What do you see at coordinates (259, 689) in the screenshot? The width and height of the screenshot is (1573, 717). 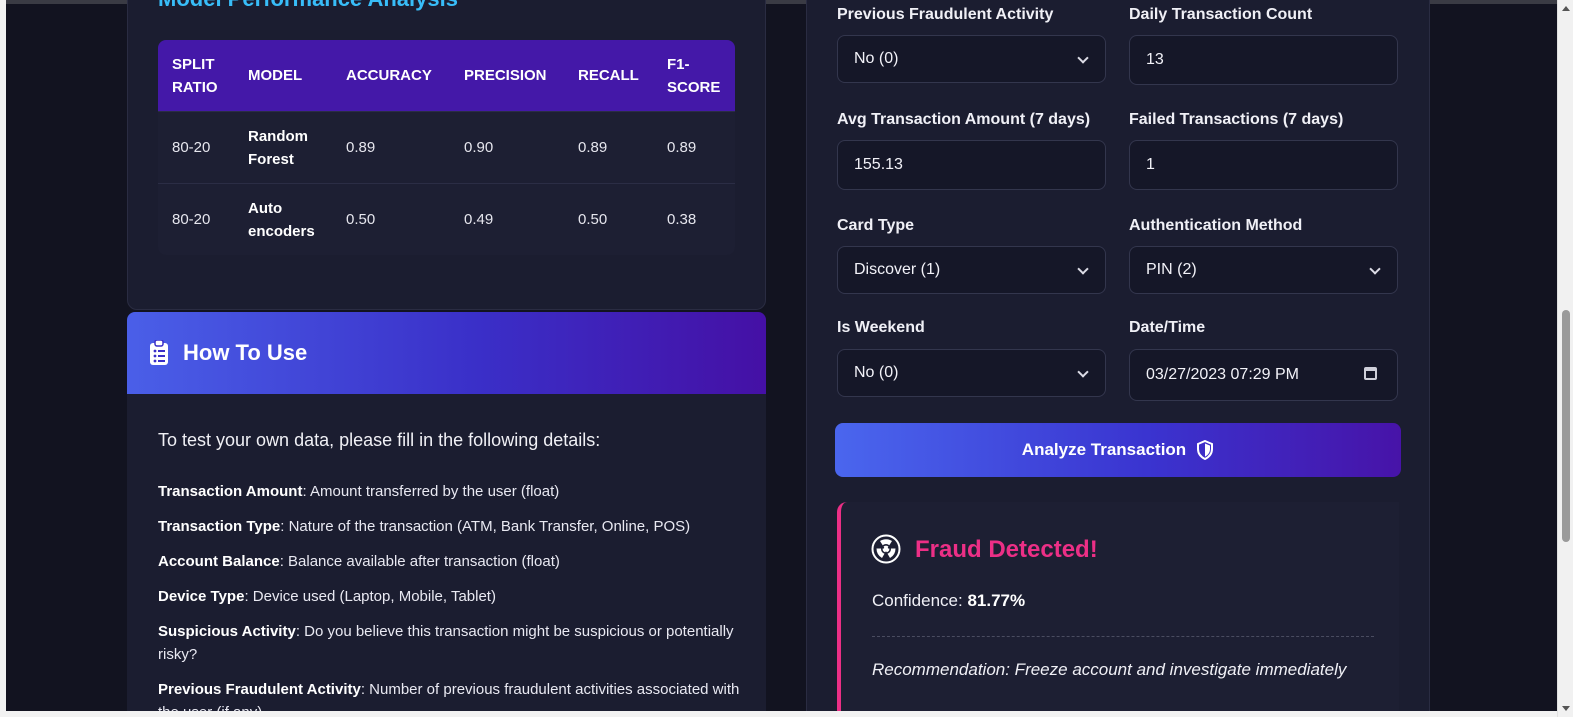 I see `item-term: Previous Fraudulent Activity` at bounding box center [259, 689].